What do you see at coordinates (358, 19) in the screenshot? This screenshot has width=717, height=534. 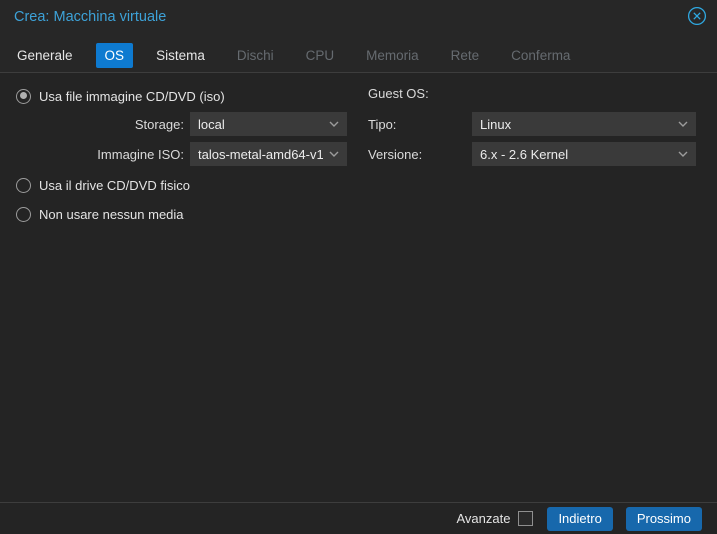 I see `dialog-titlebar: Crea: Macchina virtuale` at bounding box center [358, 19].